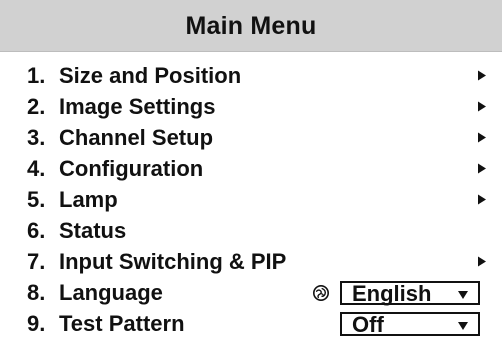  What do you see at coordinates (36, 75) in the screenshot?
I see `menu-item-number: 1.` at bounding box center [36, 75].